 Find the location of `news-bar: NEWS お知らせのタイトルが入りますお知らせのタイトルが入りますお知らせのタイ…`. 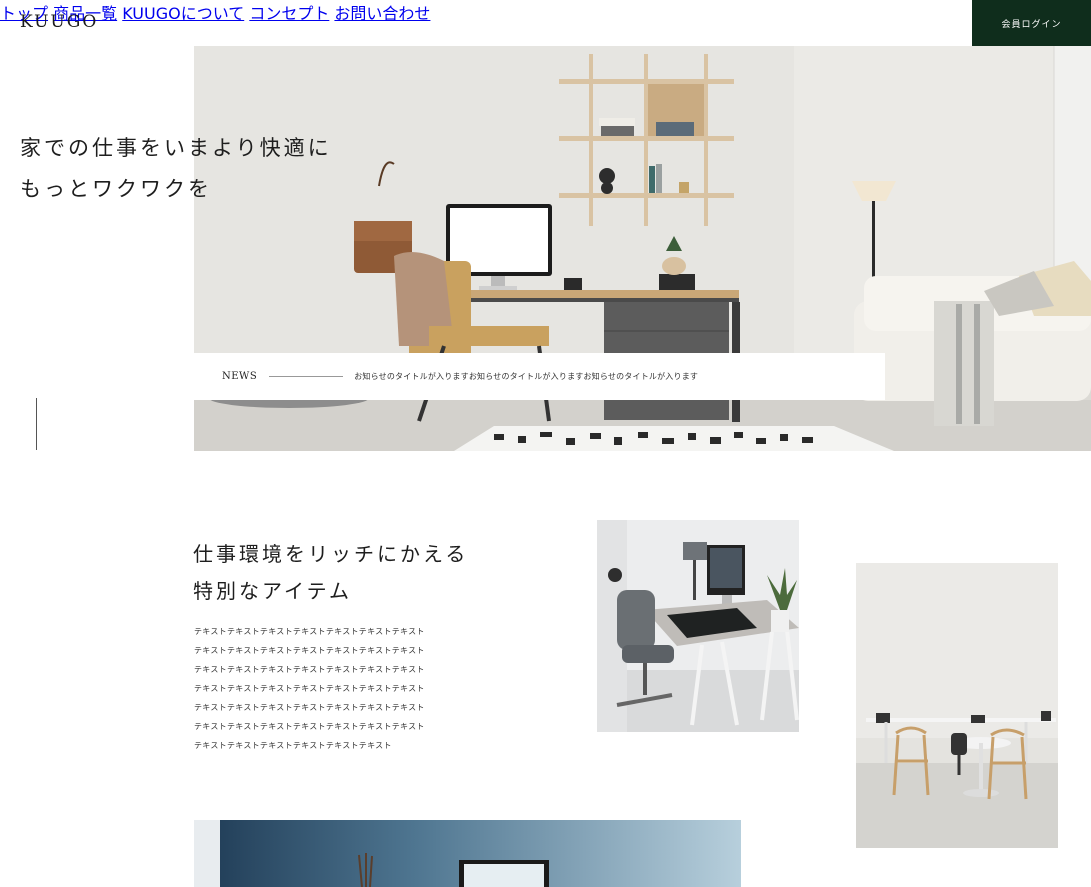

news-bar: NEWS お知らせのタイトルが入りますお知らせのタイトルが入りますお知らせのタイ… is located at coordinates (539, 376).